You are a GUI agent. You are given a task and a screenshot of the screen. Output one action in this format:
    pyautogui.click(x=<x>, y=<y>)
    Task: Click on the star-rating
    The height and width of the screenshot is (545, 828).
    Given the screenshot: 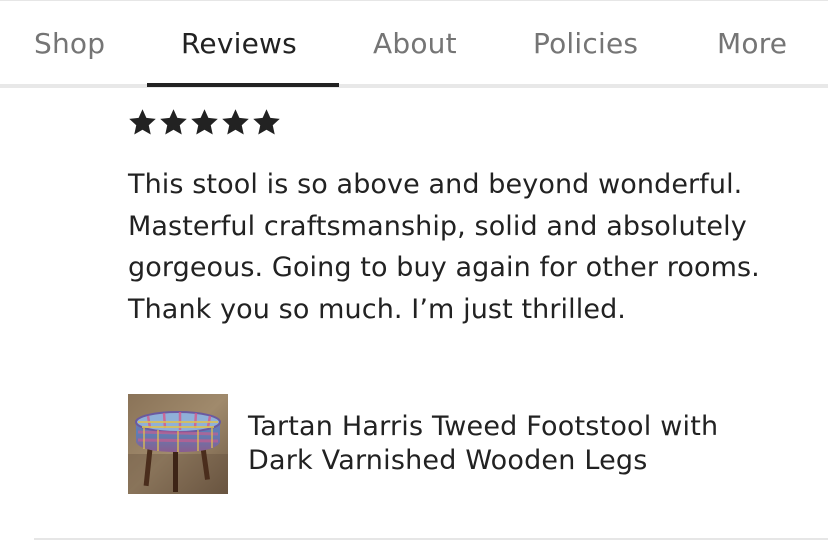 What is the action you would take?
    pyautogui.click(x=204, y=122)
    